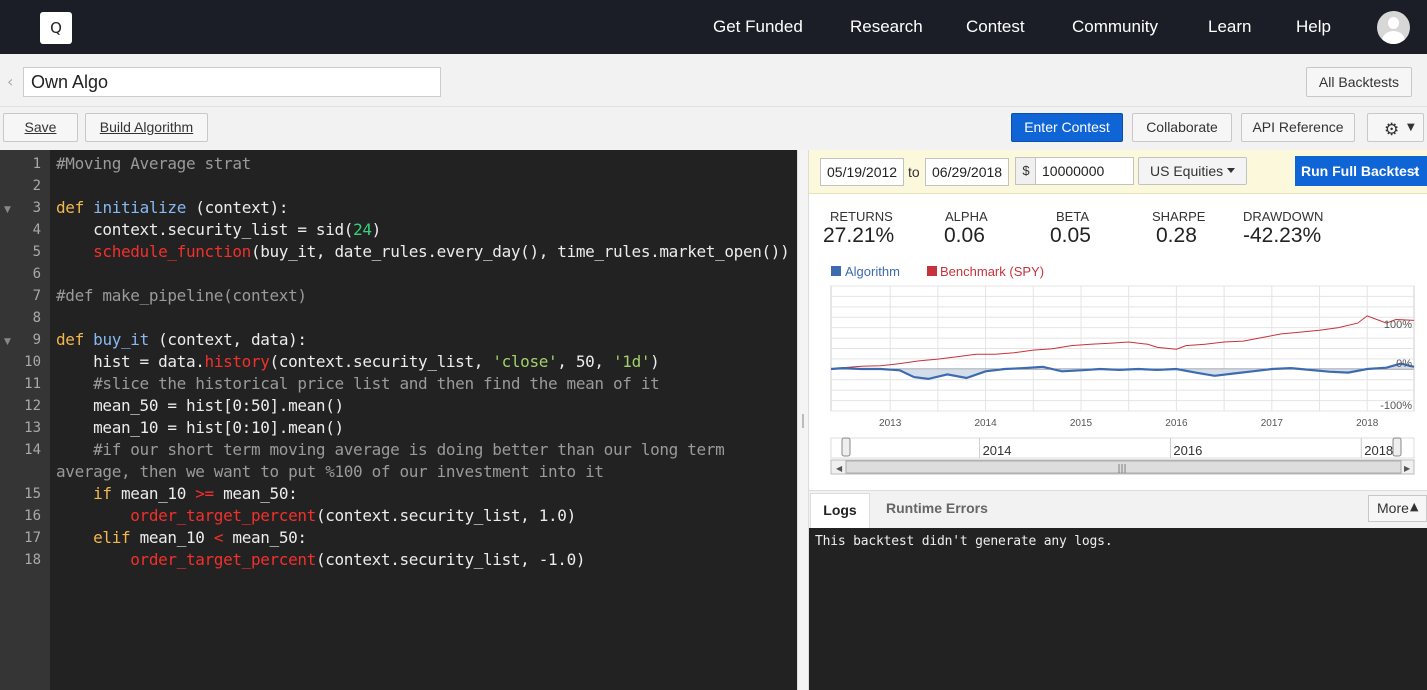 The height and width of the screenshot is (690, 1427). Describe the element at coordinates (1072, 216) in the screenshot. I see `metric-label-beta: BETA` at that location.